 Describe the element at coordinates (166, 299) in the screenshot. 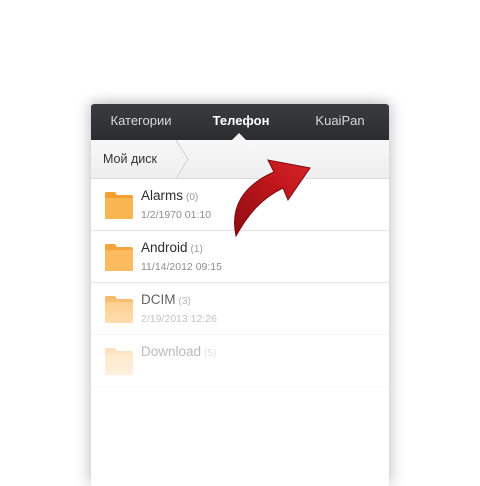

I see `file-name: DCIM (3)` at that location.